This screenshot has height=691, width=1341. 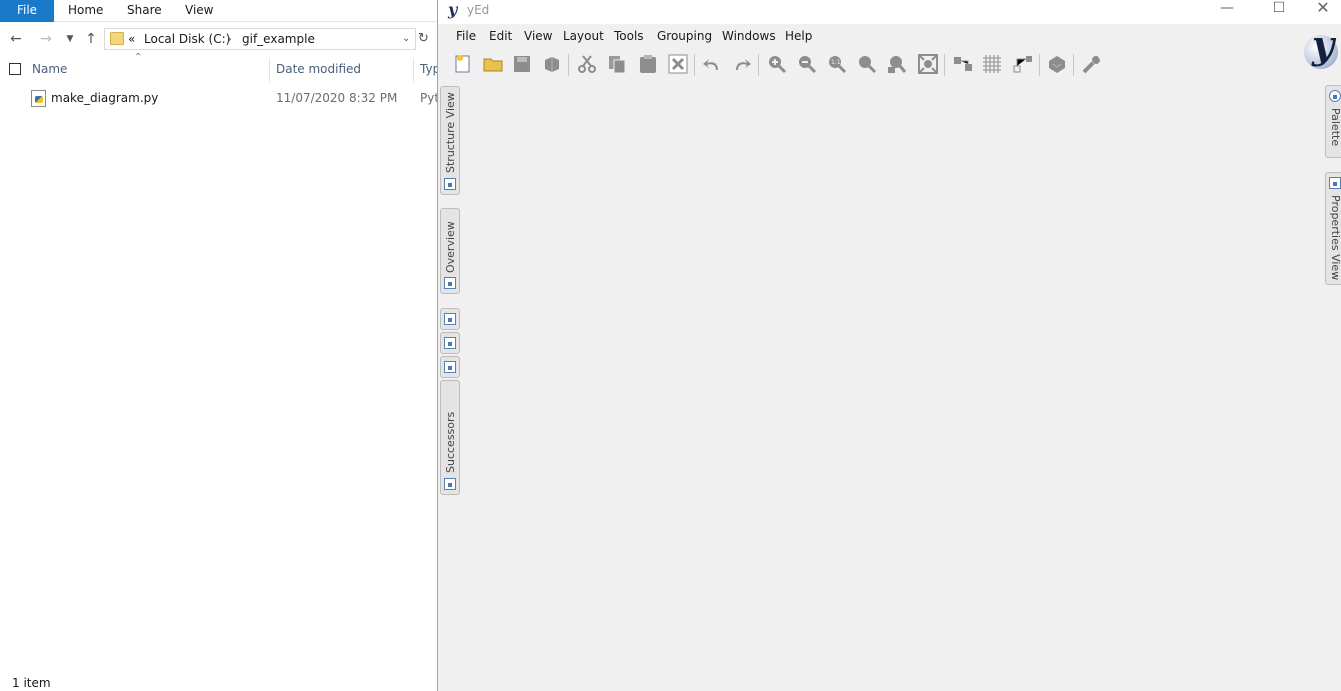 I want to click on menu-grouping: Grouping, so click(x=684, y=36).